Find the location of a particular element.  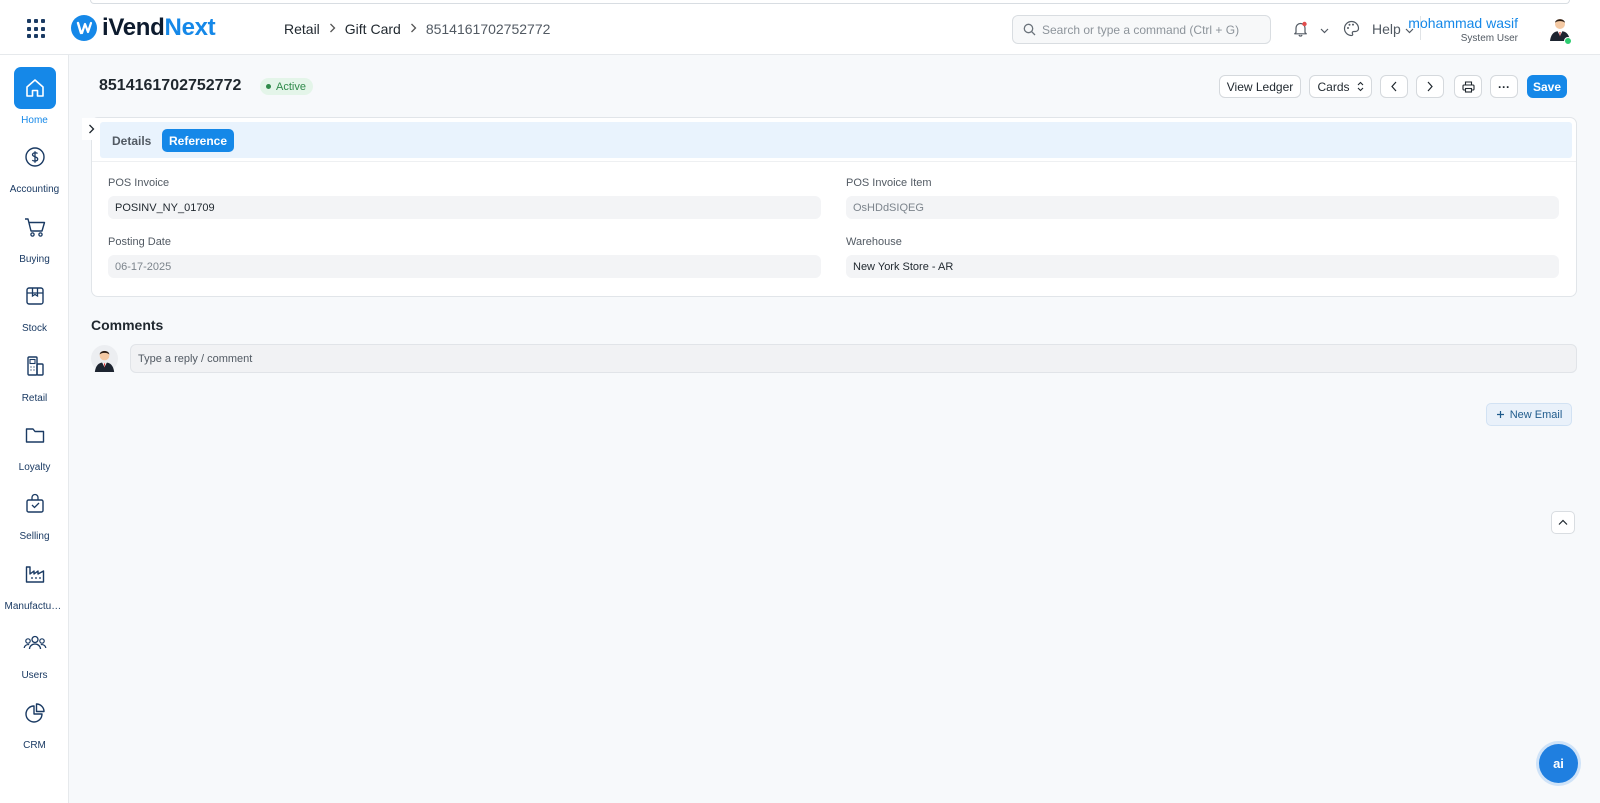

sidebar-item-home: Home is located at coordinates (34, 100).